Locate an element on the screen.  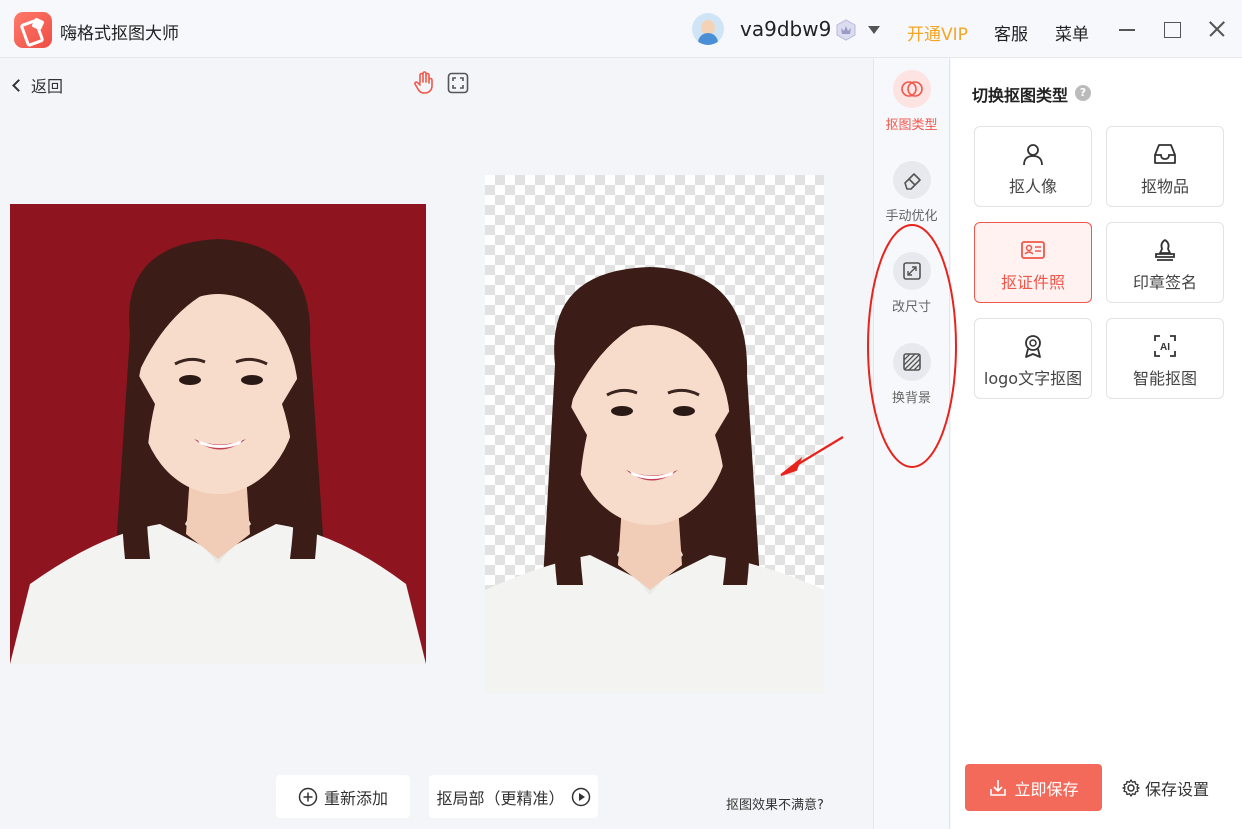
background-icon is located at coordinates (911, 362).